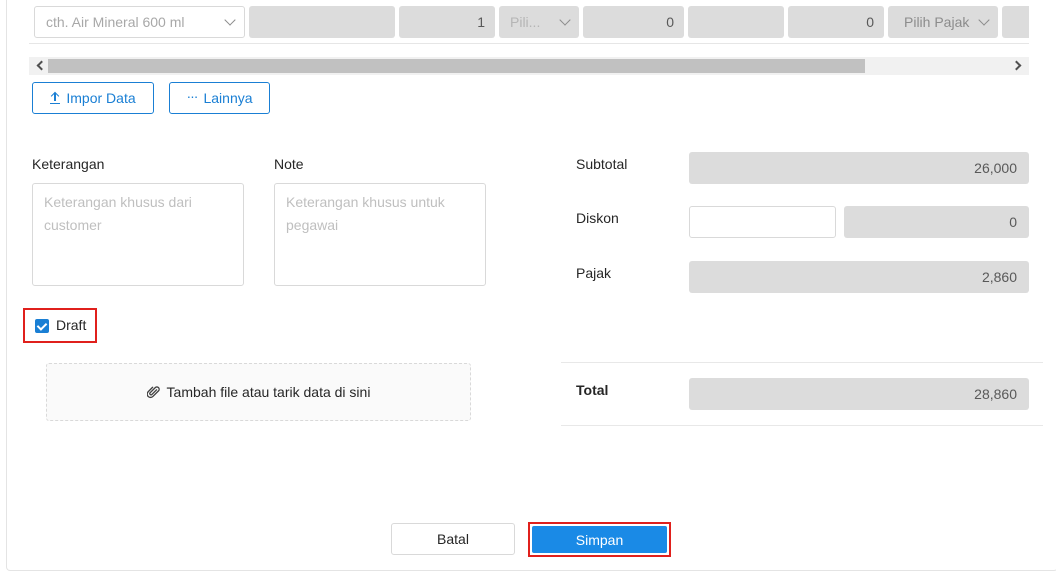 The image size is (1056, 572). Describe the element at coordinates (736, 22) in the screenshot. I see `discount-percent-field` at that location.